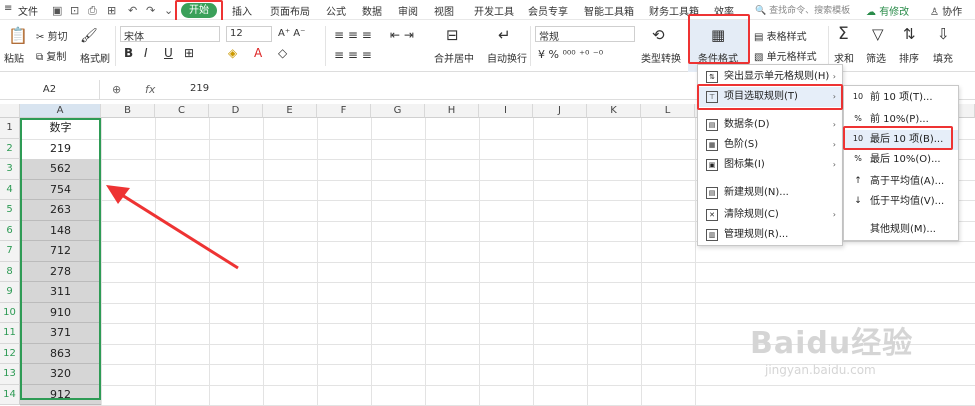 Image resolution: width=975 pixels, height=406 pixels. Describe the element at coordinates (8, 8) in the screenshot. I see `menu-icon: ≡` at that location.